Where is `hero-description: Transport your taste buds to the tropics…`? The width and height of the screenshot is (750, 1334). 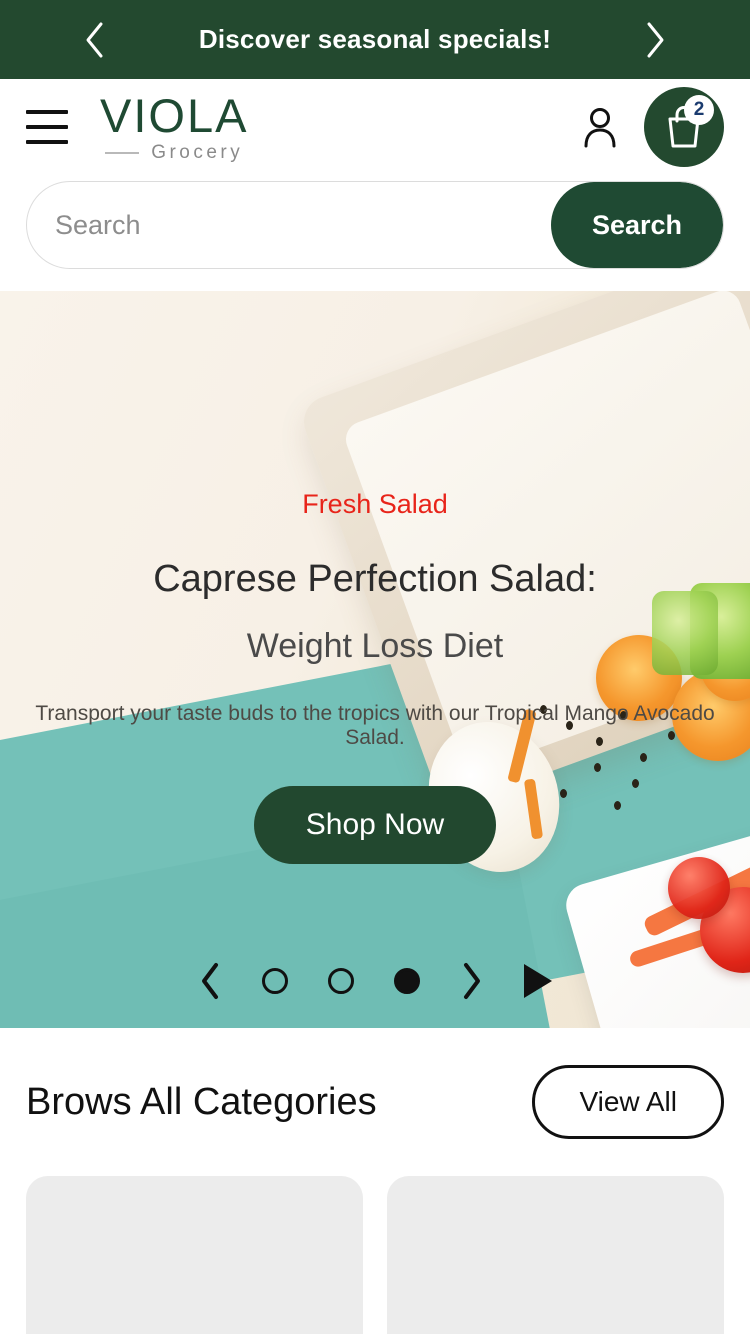
hero-description: Transport your taste buds to the tropics… is located at coordinates (375, 725).